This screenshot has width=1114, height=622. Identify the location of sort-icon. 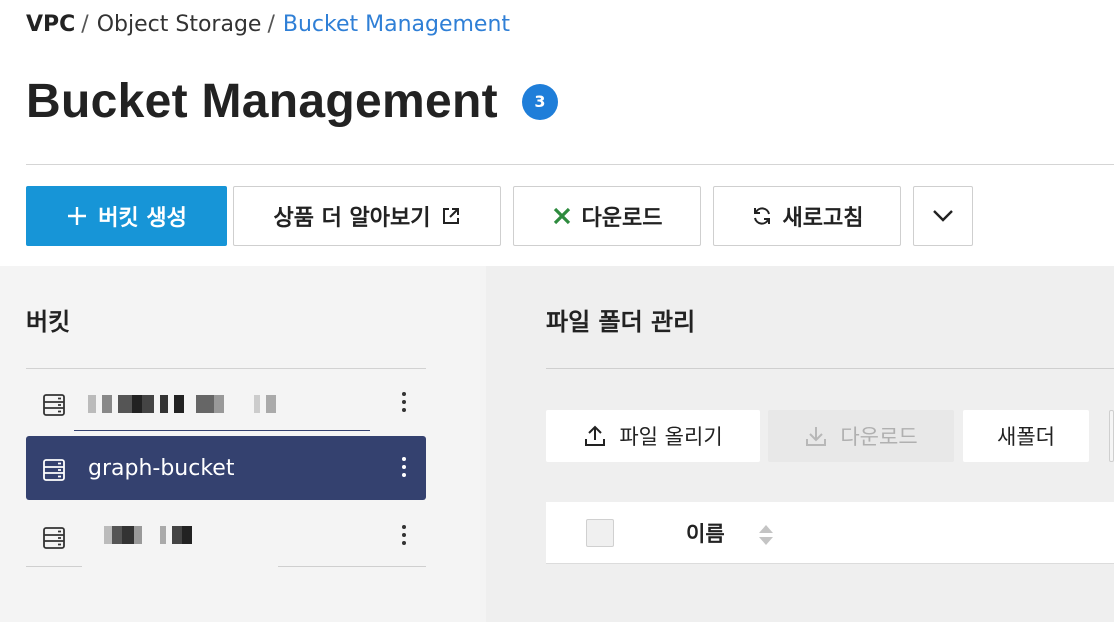
(766, 537).